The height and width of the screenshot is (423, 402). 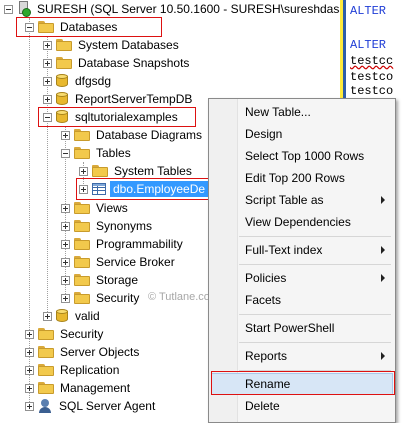 I want to click on tree-node-storage: Storage, so click(x=100, y=280).